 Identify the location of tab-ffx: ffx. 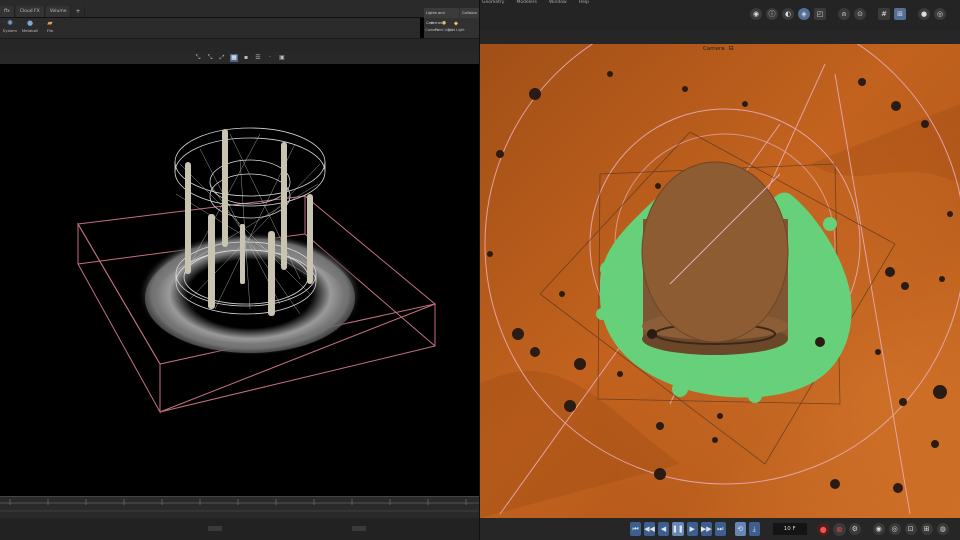
(7, 11).